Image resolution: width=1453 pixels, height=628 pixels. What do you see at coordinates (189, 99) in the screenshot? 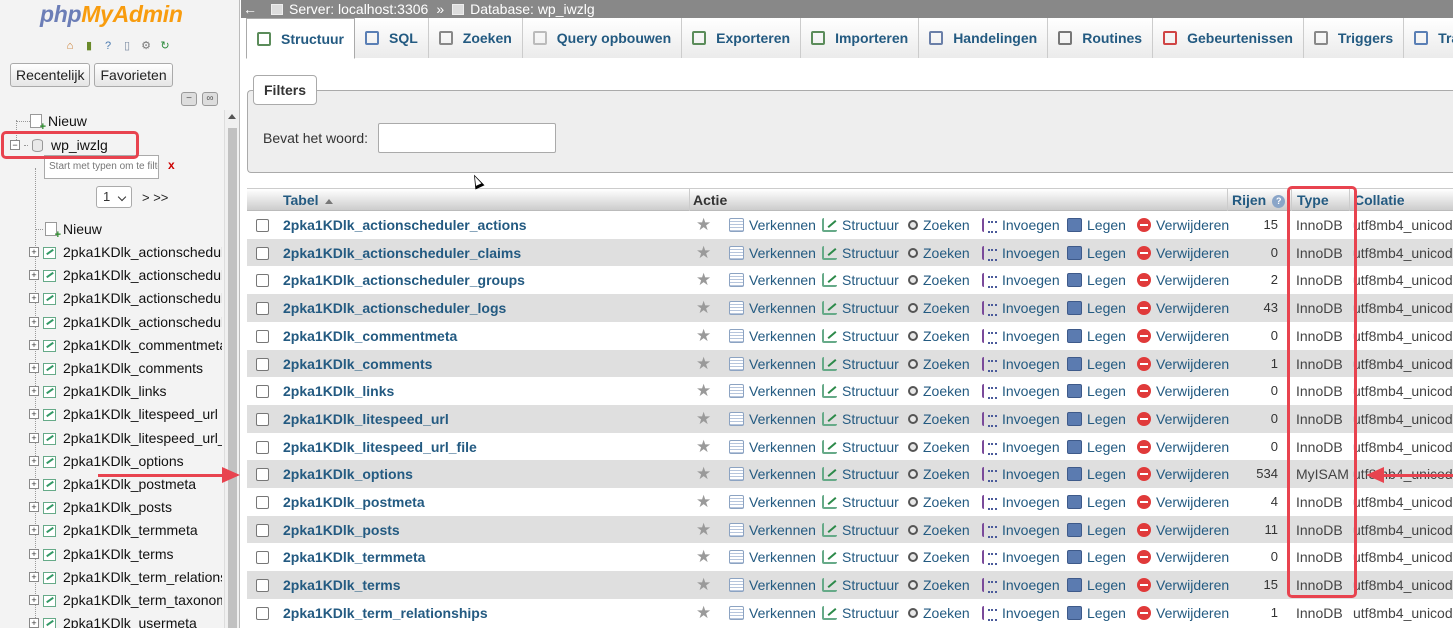
I see `collapse-all-icon: −` at bounding box center [189, 99].